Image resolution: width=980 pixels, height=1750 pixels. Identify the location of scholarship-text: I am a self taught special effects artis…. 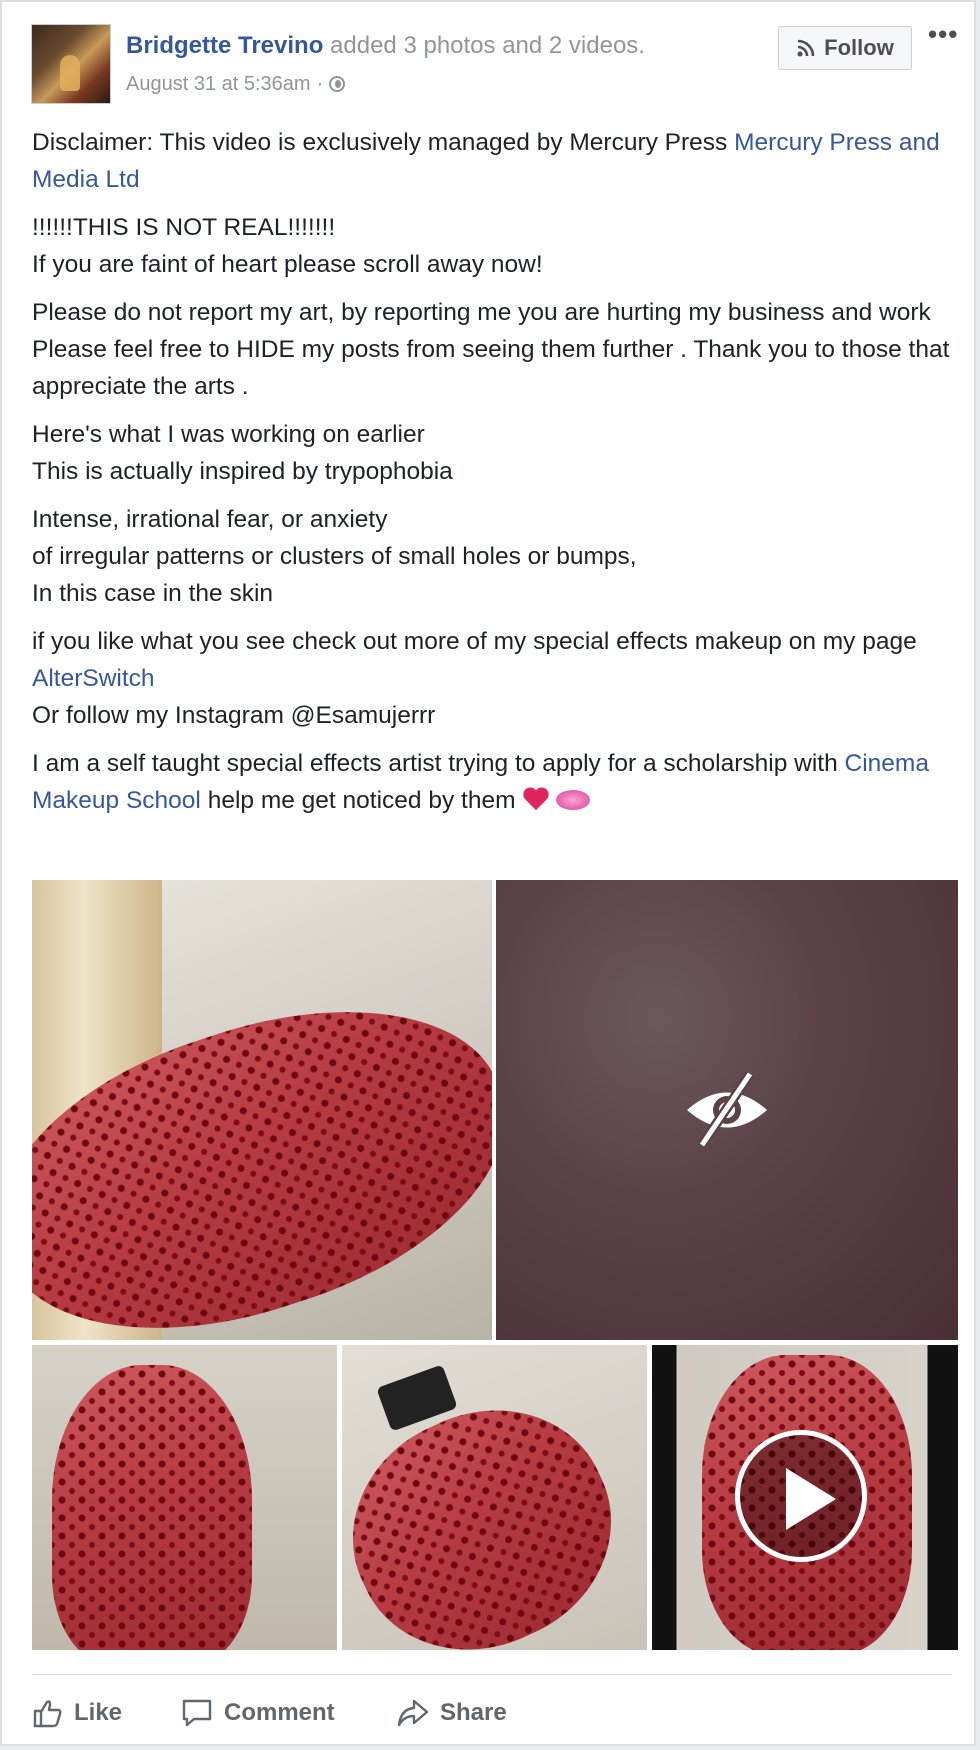
(438, 763).